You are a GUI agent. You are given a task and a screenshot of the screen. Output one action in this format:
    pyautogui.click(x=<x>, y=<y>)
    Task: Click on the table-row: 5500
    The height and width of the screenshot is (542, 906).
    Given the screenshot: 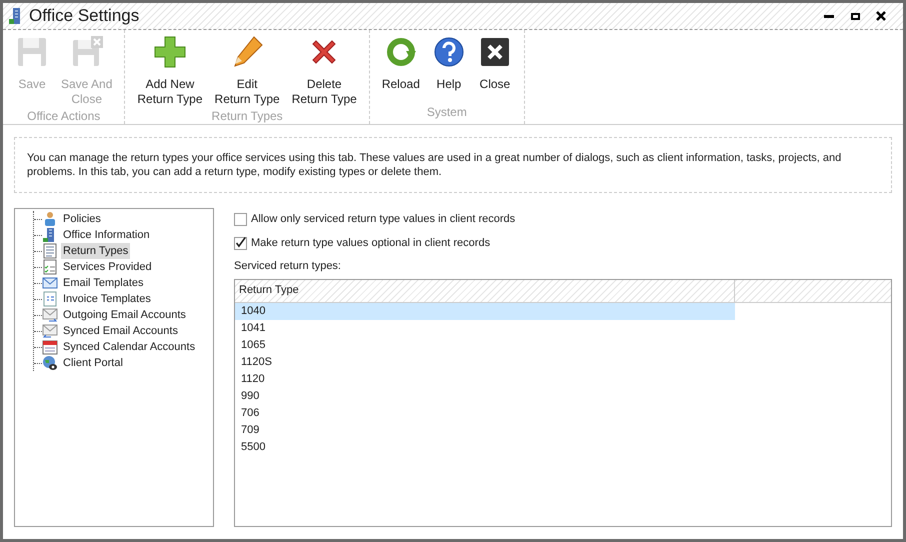 What is the action you would take?
    pyautogui.click(x=485, y=447)
    